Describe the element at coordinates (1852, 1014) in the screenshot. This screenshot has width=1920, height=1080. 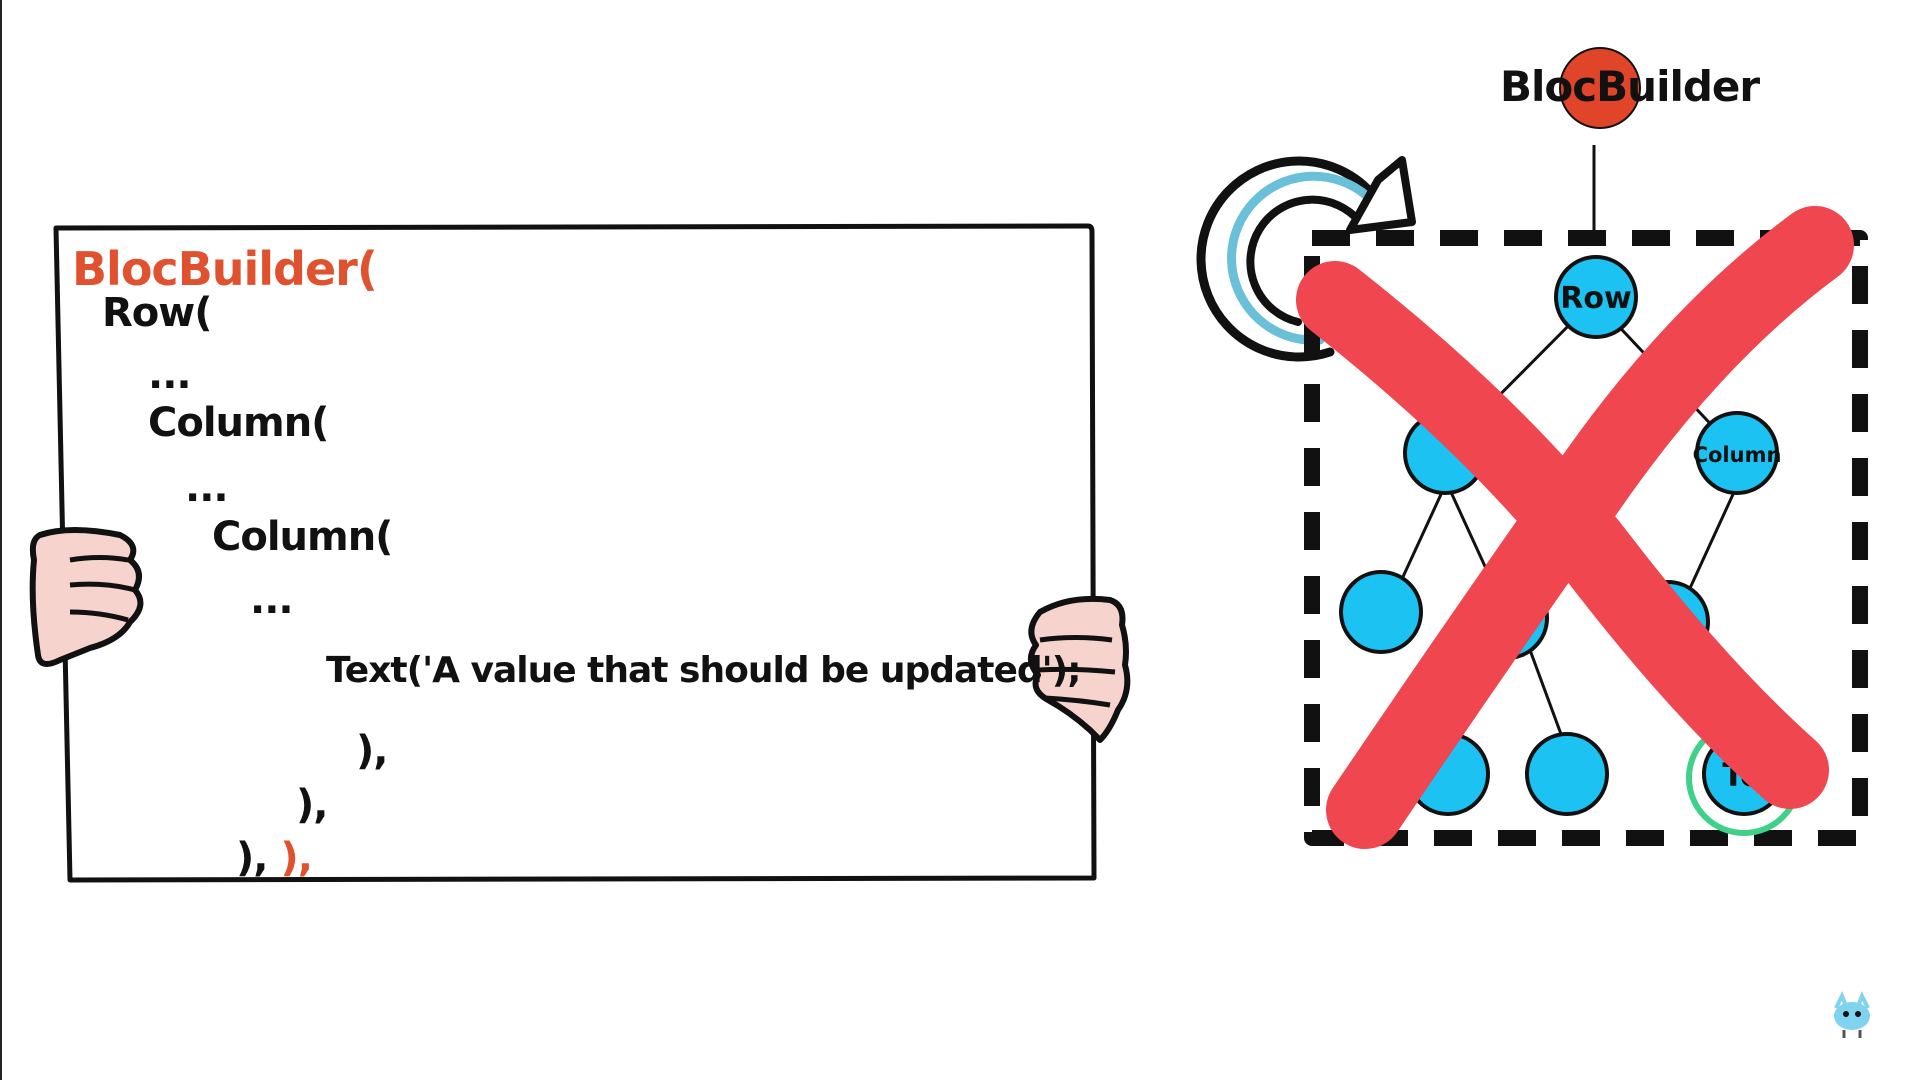
I see `mascot-icon` at that location.